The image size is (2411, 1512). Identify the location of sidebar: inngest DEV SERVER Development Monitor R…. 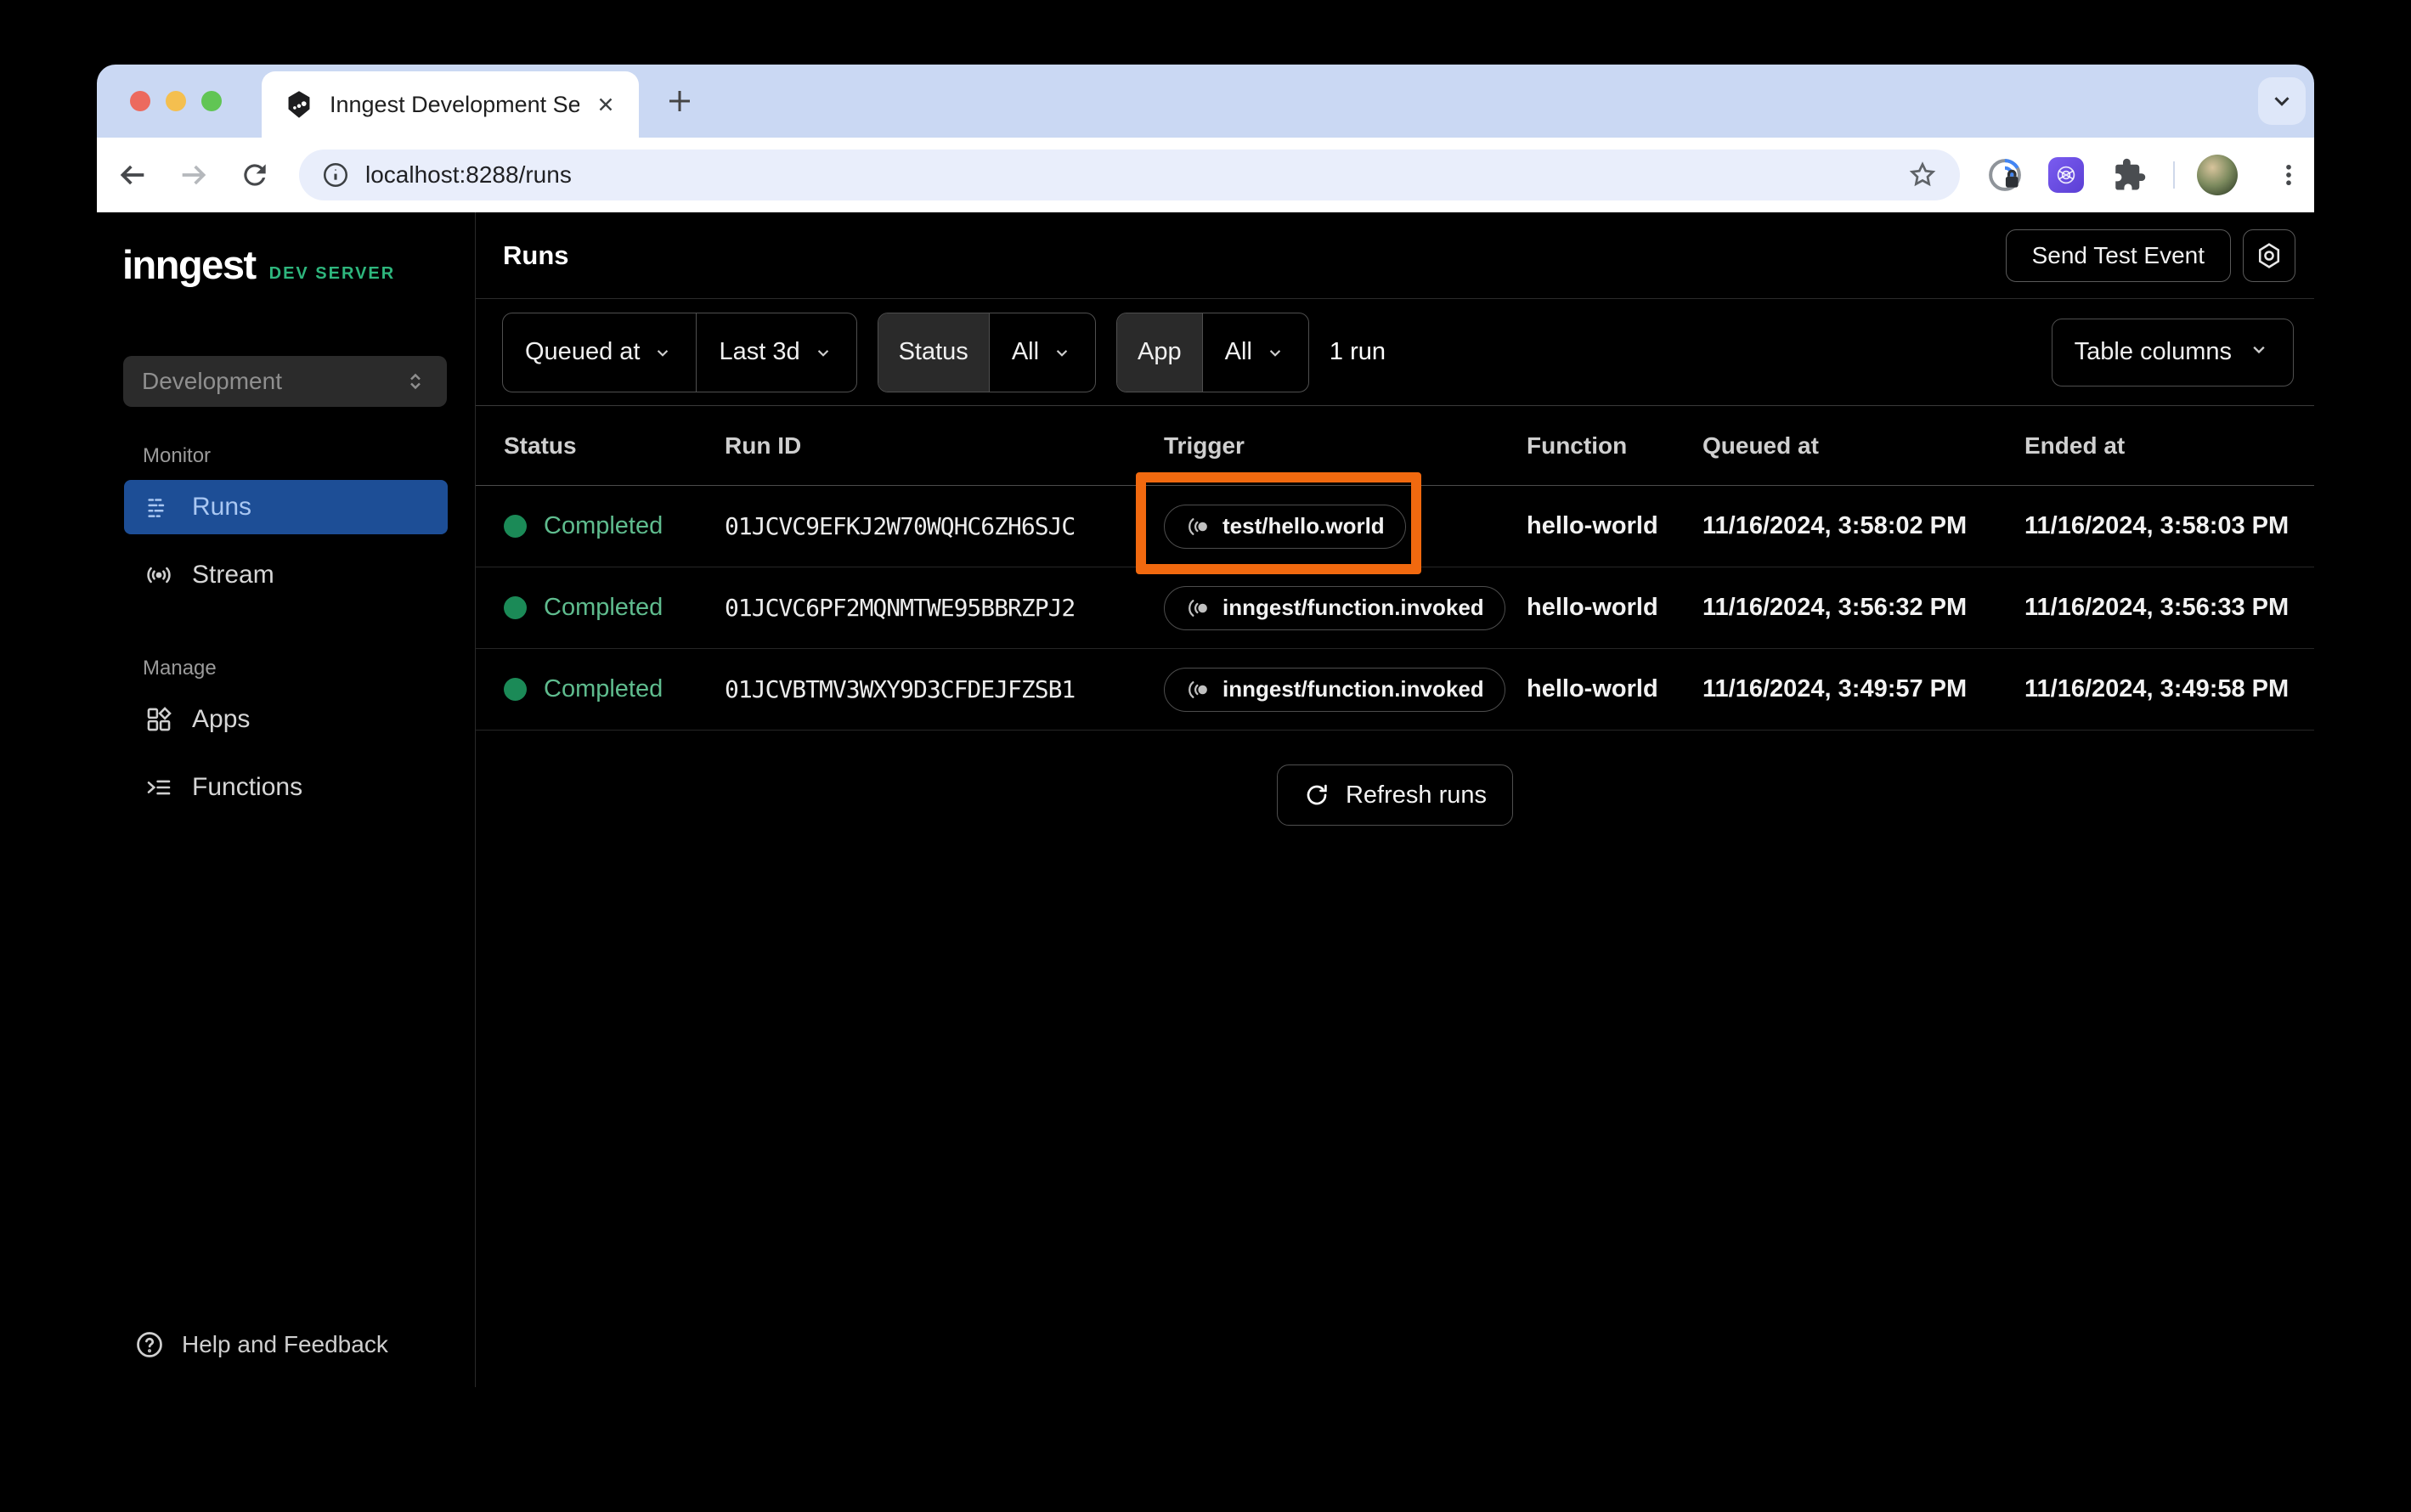
(286, 799).